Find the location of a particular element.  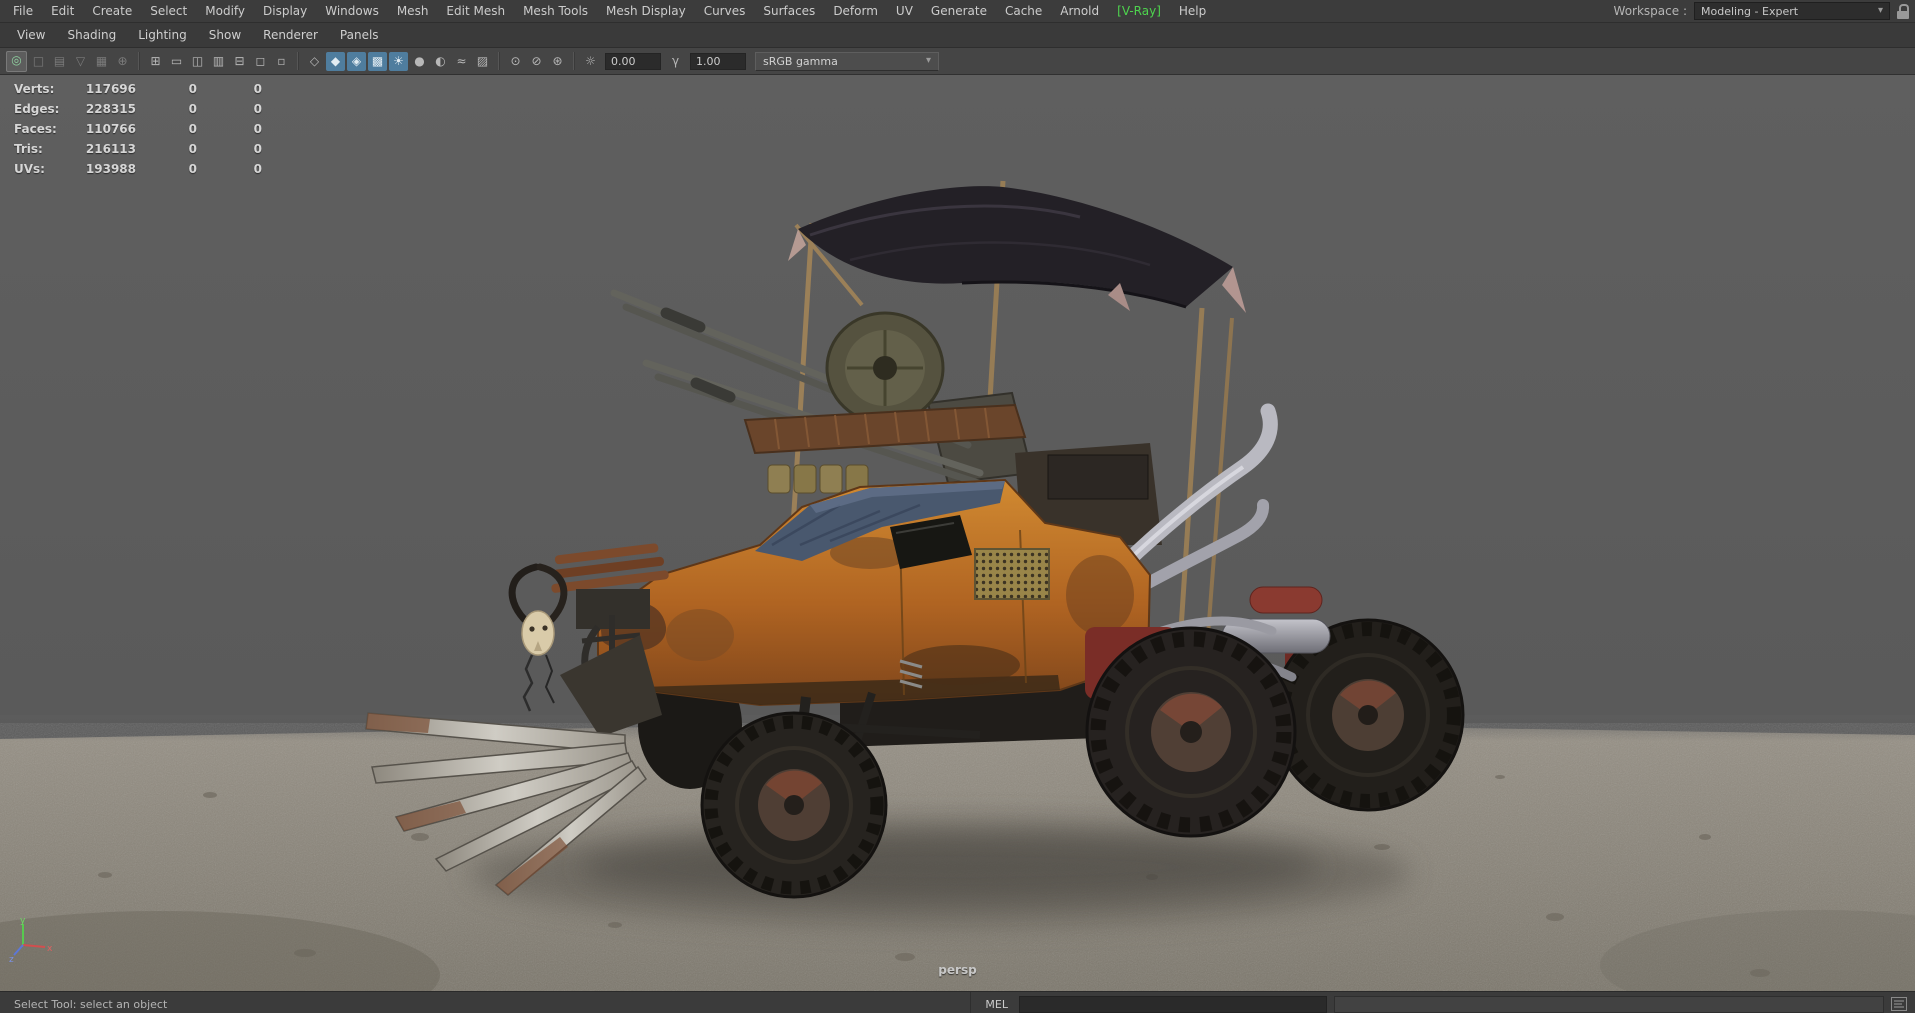

hud-total-count: 228315 is located at coordinates (110, 109).